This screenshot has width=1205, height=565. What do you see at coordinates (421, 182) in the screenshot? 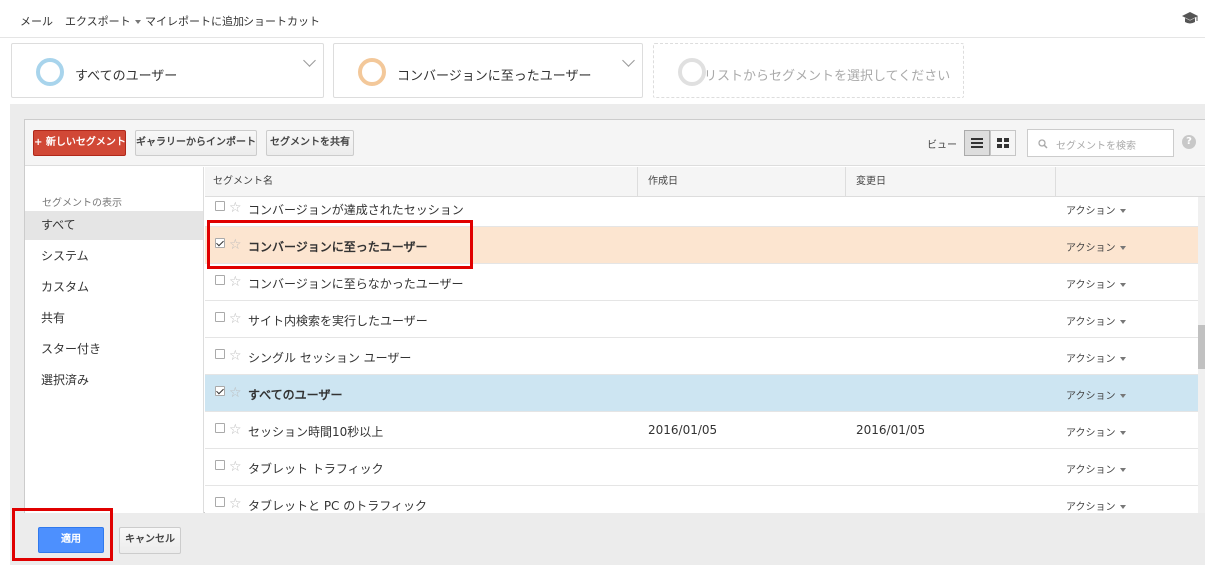
I see `column-header-segment-name: セグメント名` at bounding box center [421, 182].